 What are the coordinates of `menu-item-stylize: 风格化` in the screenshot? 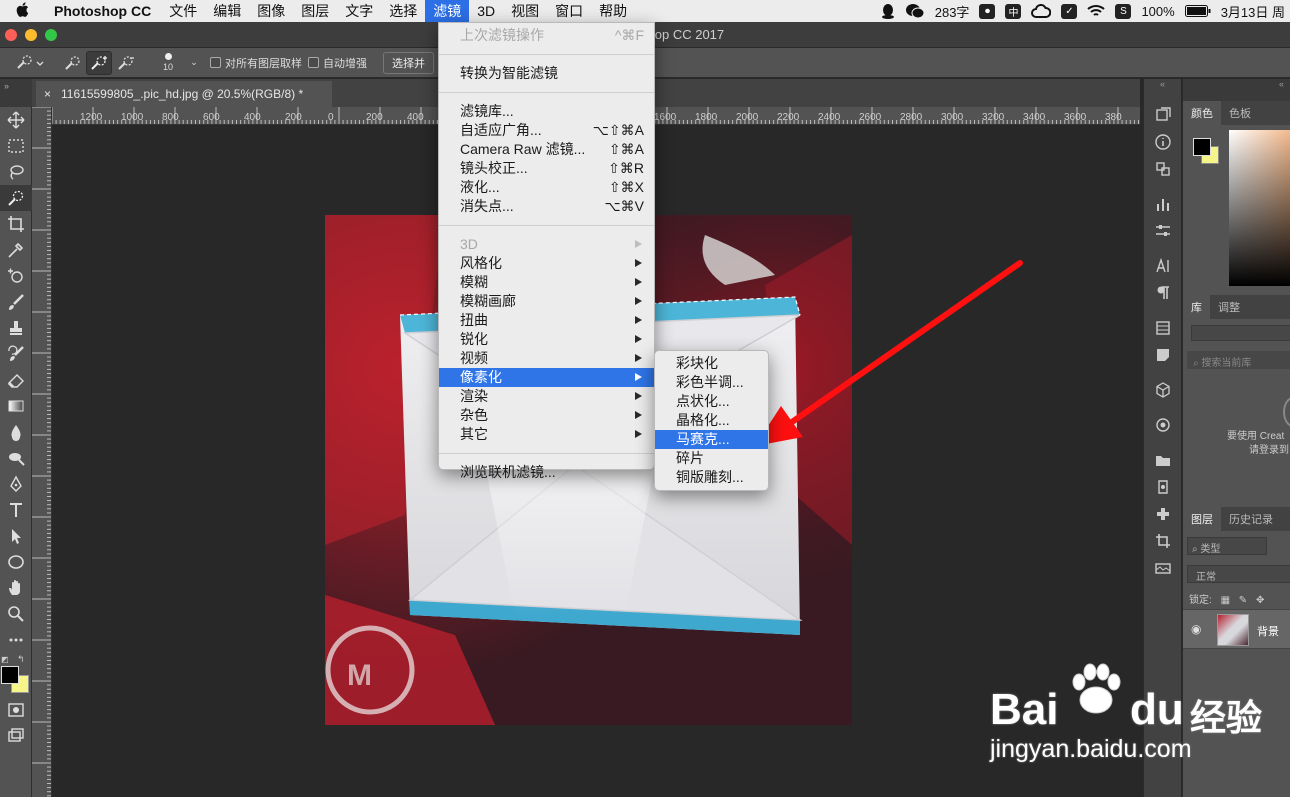 It's located at (546, 263).